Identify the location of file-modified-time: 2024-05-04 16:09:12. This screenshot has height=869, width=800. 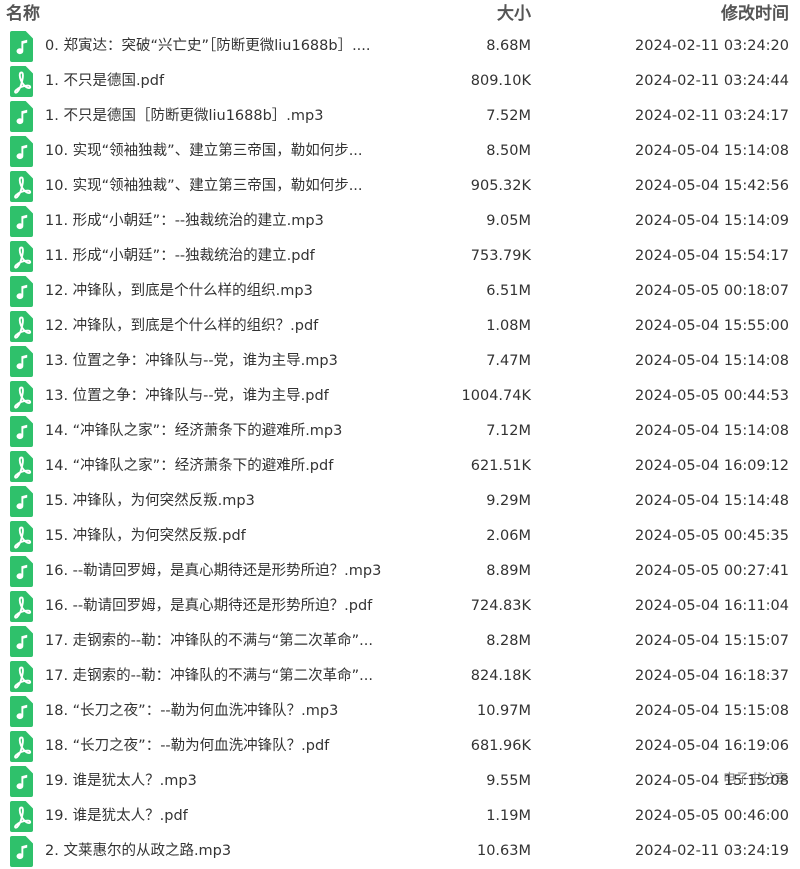
(712, 466).